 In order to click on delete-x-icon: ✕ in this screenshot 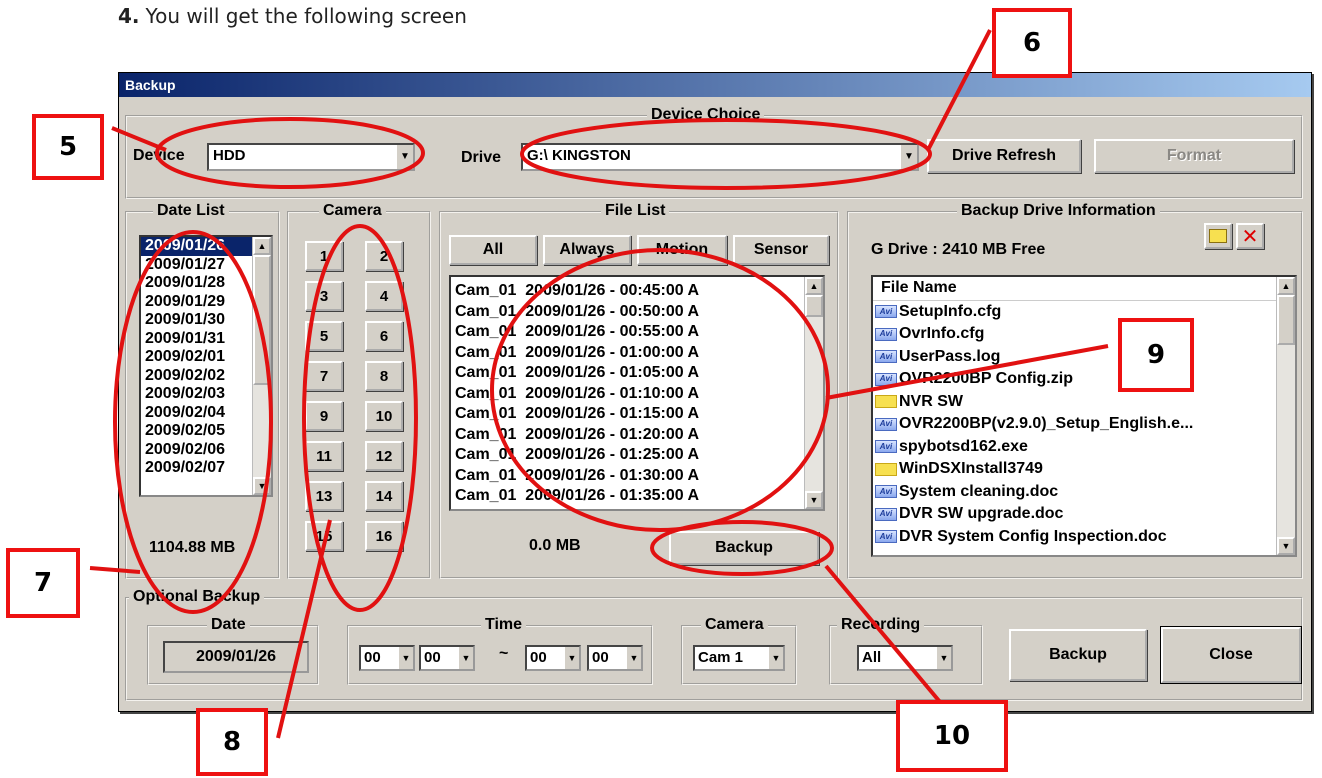, I will do `click(1250, 236)`.